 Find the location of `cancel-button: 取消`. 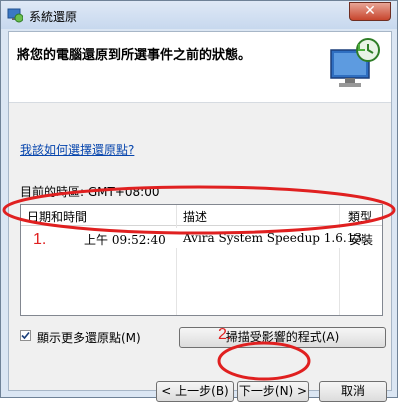

cancel-button: 取消 is located at coordinates (353, 391).